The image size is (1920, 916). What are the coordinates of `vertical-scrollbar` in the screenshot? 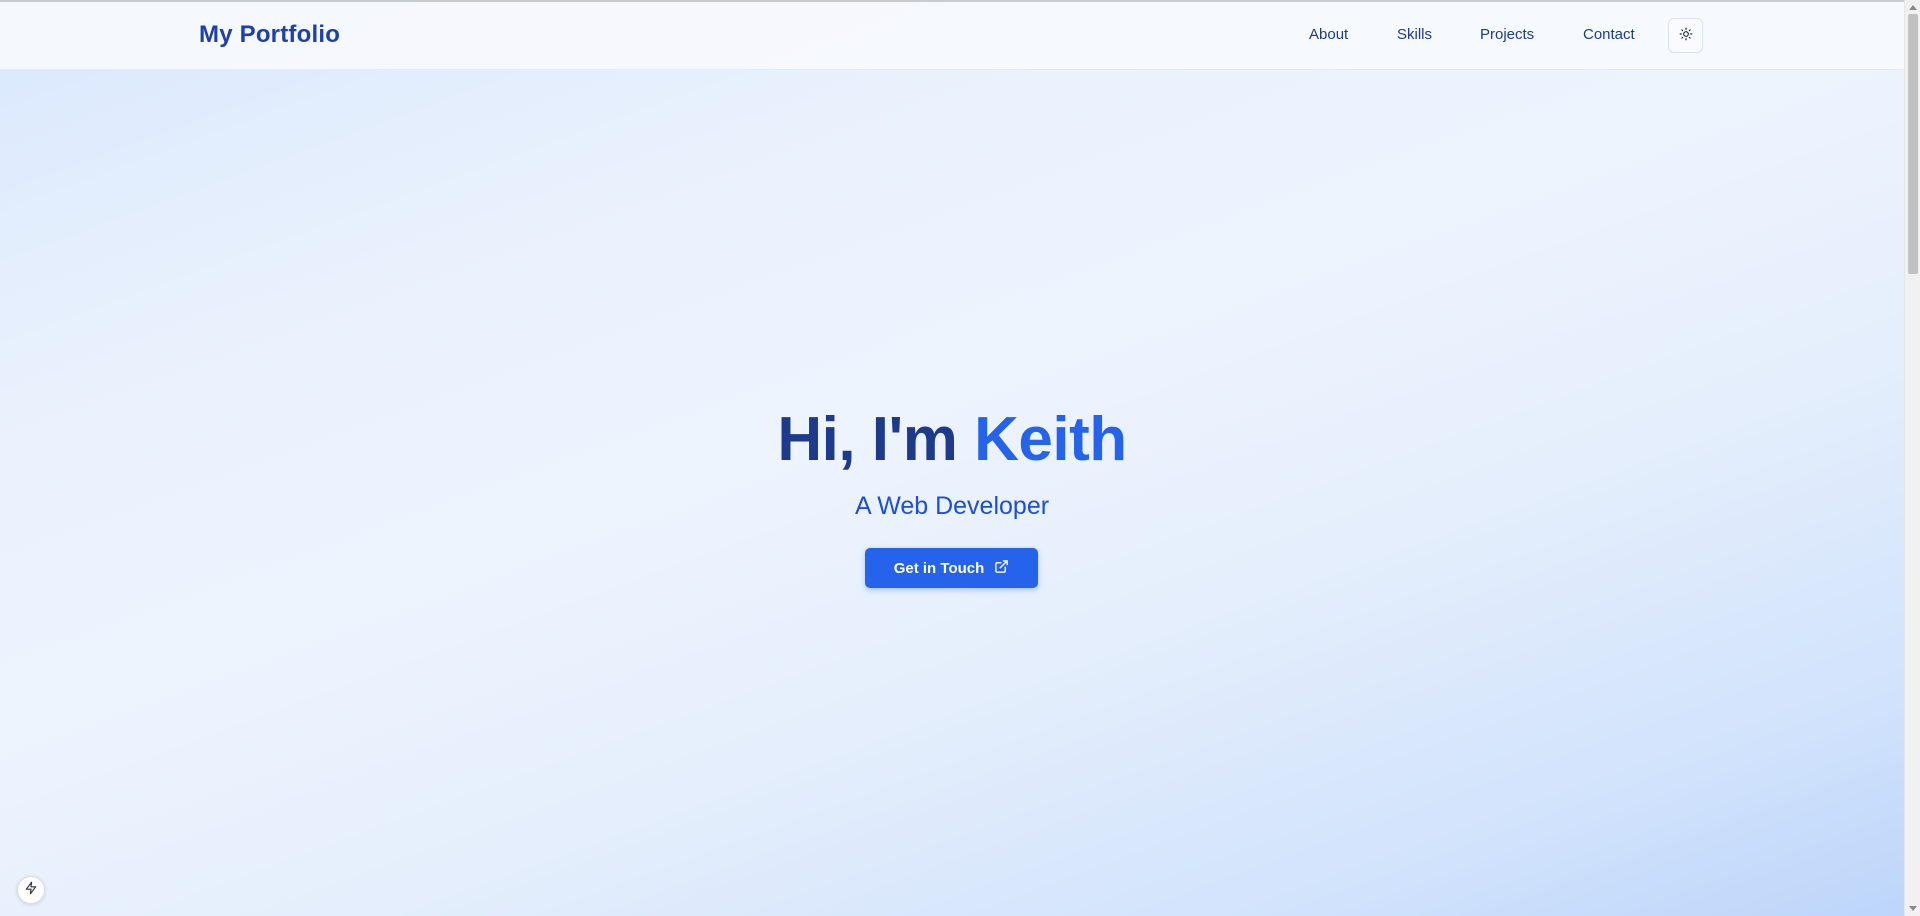 It's located at (1912, 458).